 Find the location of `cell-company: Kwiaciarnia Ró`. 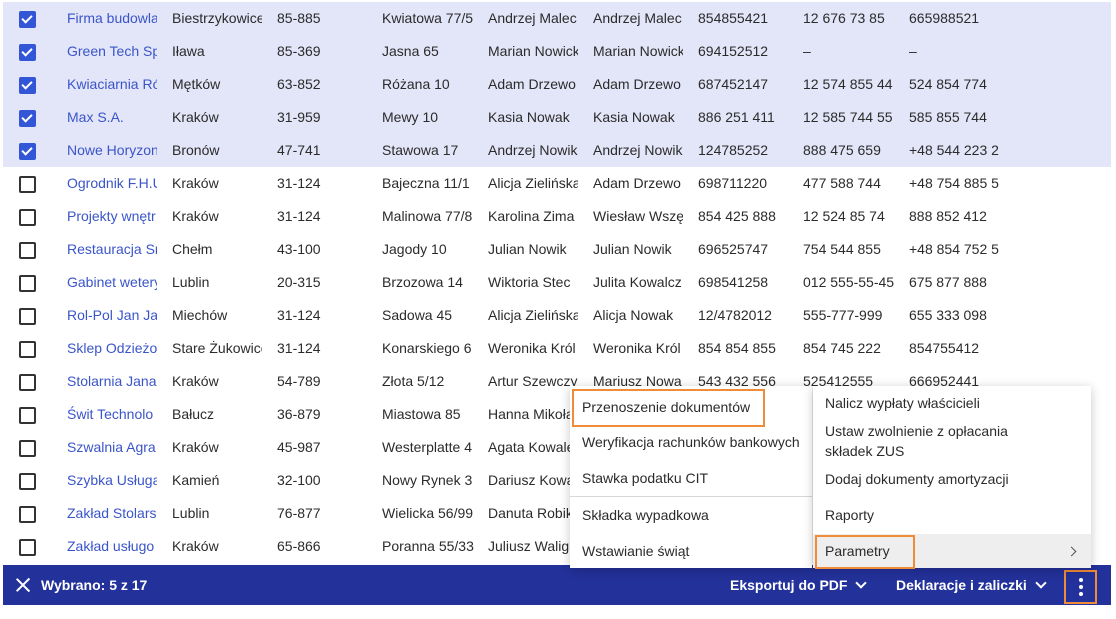

cell-company: Kwiaciarnia Ró is located at coordinates (112, 84).